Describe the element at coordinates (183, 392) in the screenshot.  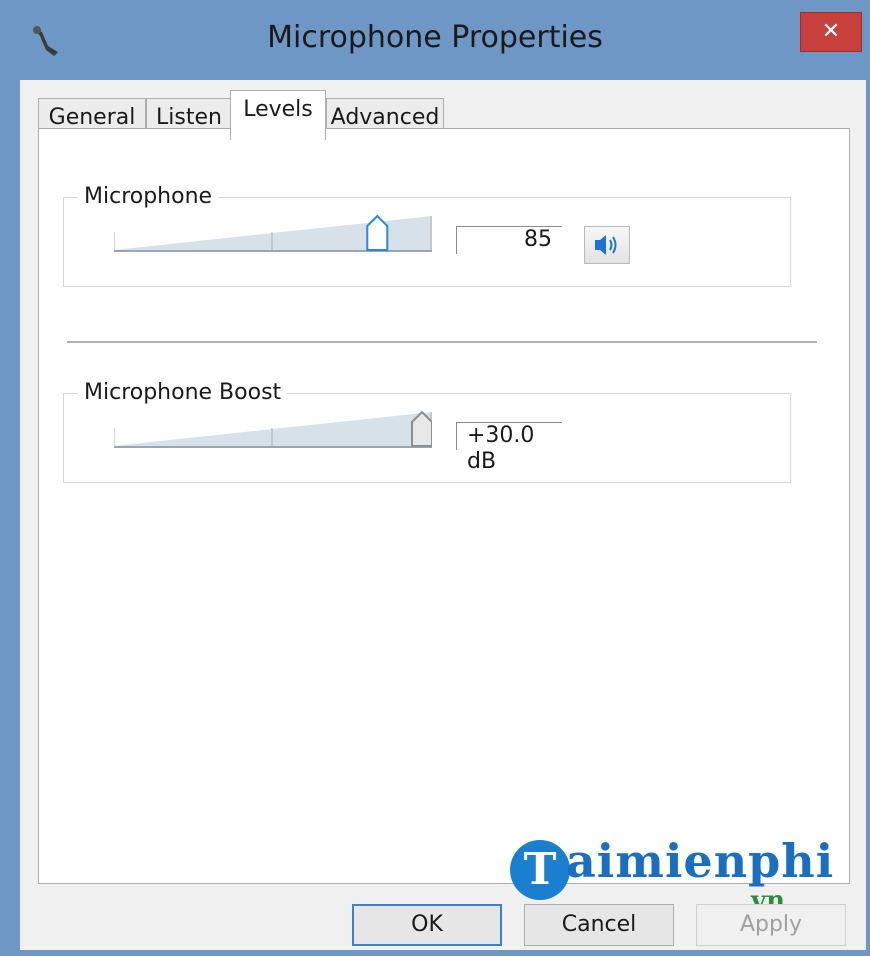
I see `microphone-boost-group-label: Microphone Boost` at that location.